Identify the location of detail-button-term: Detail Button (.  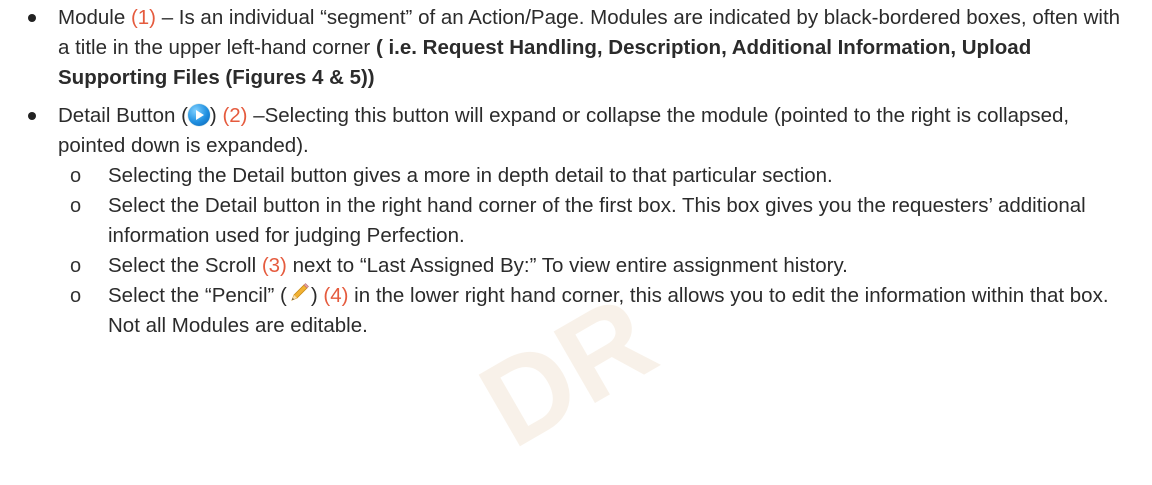
(123, 115).